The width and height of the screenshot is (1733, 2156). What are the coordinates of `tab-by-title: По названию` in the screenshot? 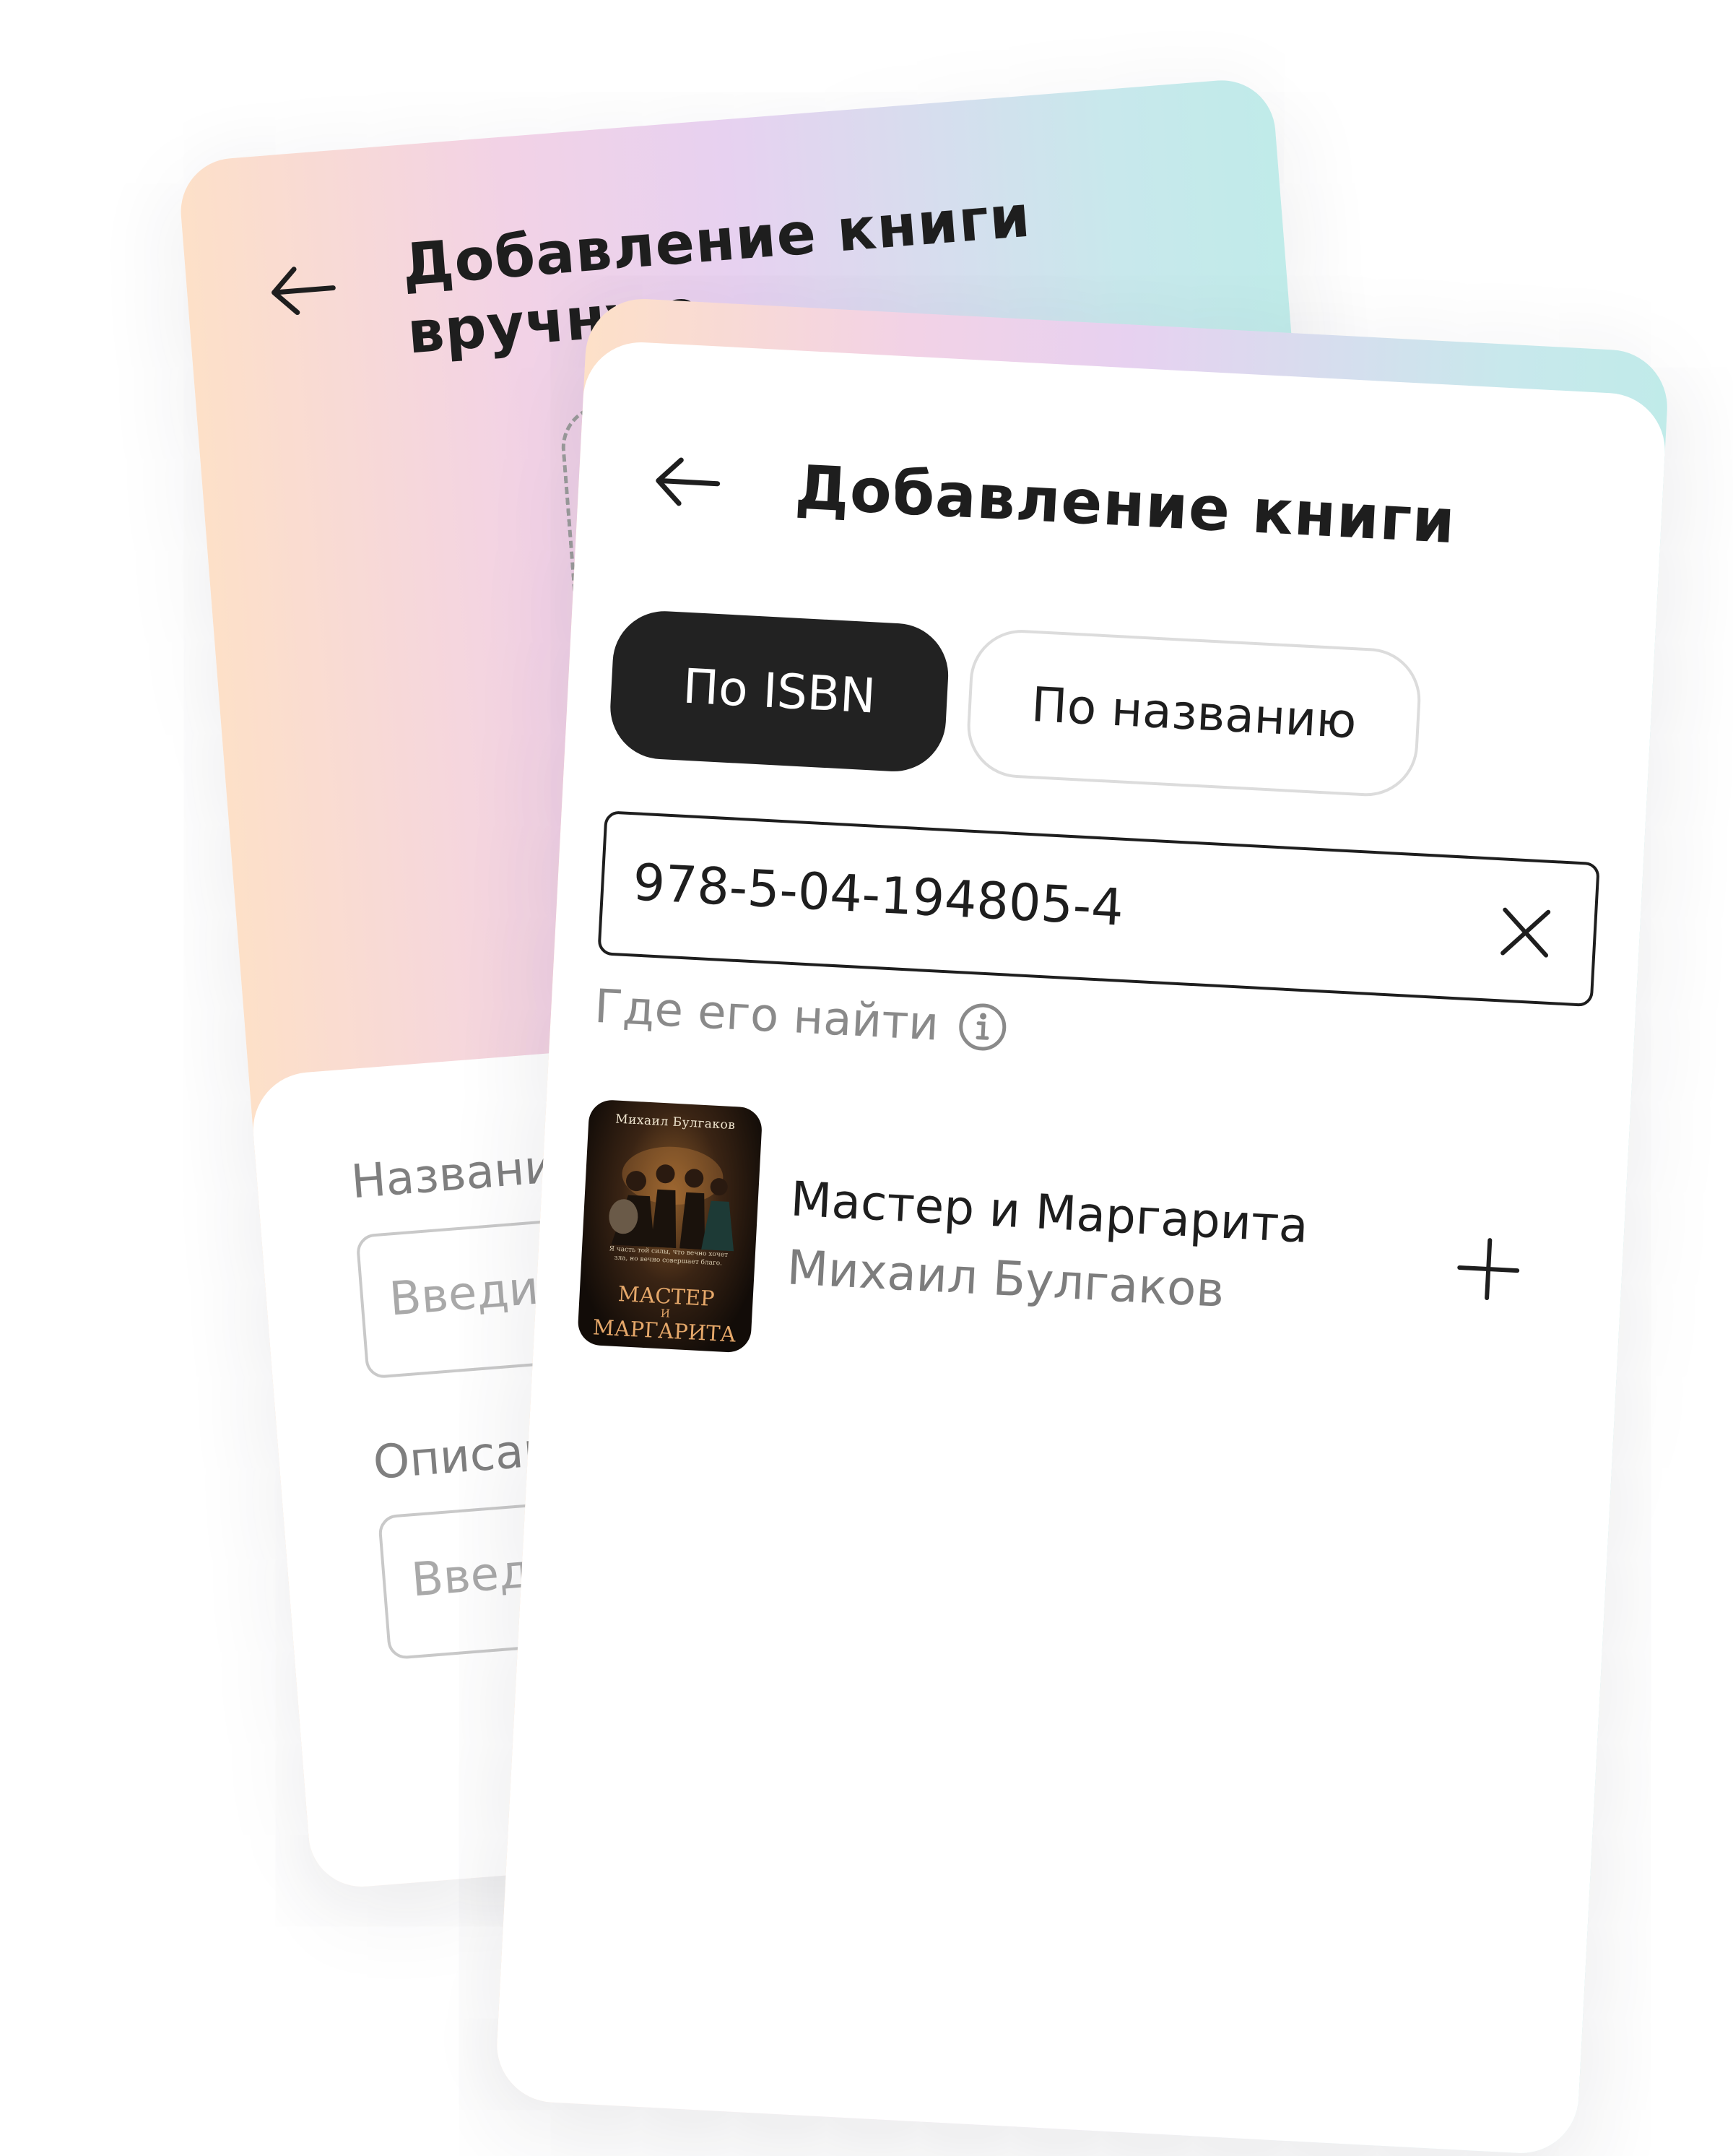 It's located at (1194, 713).